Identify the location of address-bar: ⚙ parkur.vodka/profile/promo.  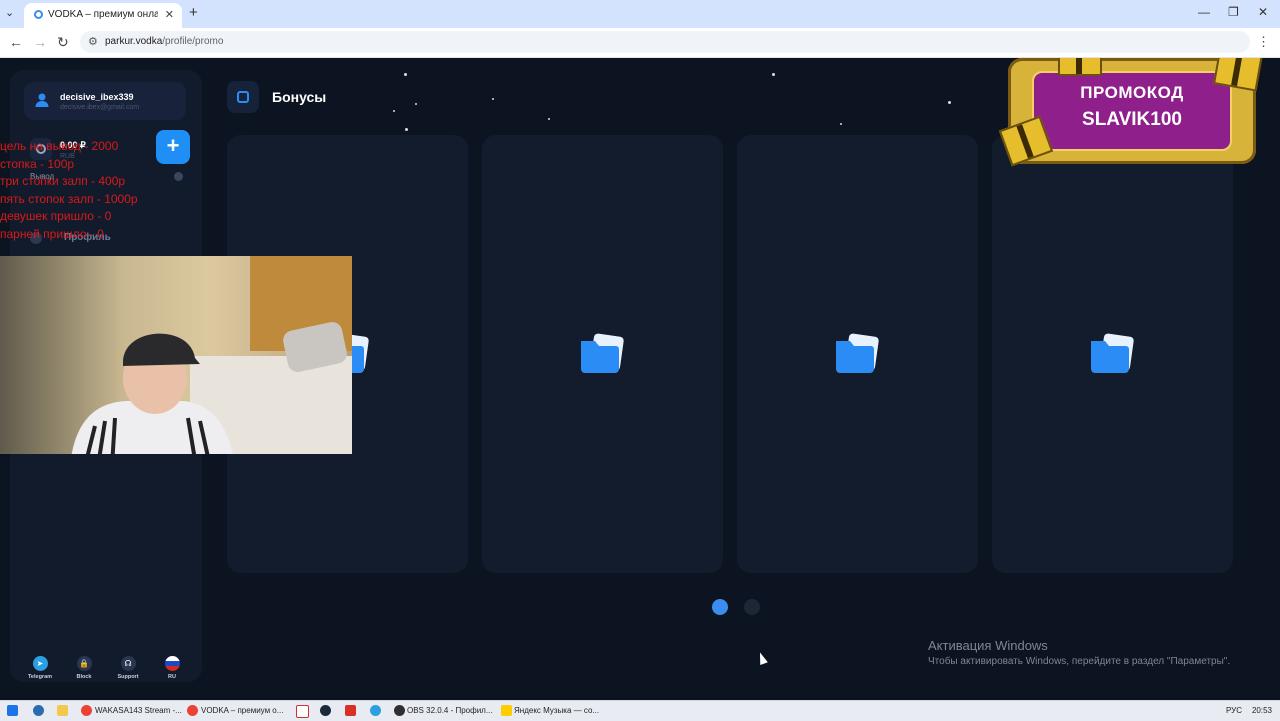
(665, 42).